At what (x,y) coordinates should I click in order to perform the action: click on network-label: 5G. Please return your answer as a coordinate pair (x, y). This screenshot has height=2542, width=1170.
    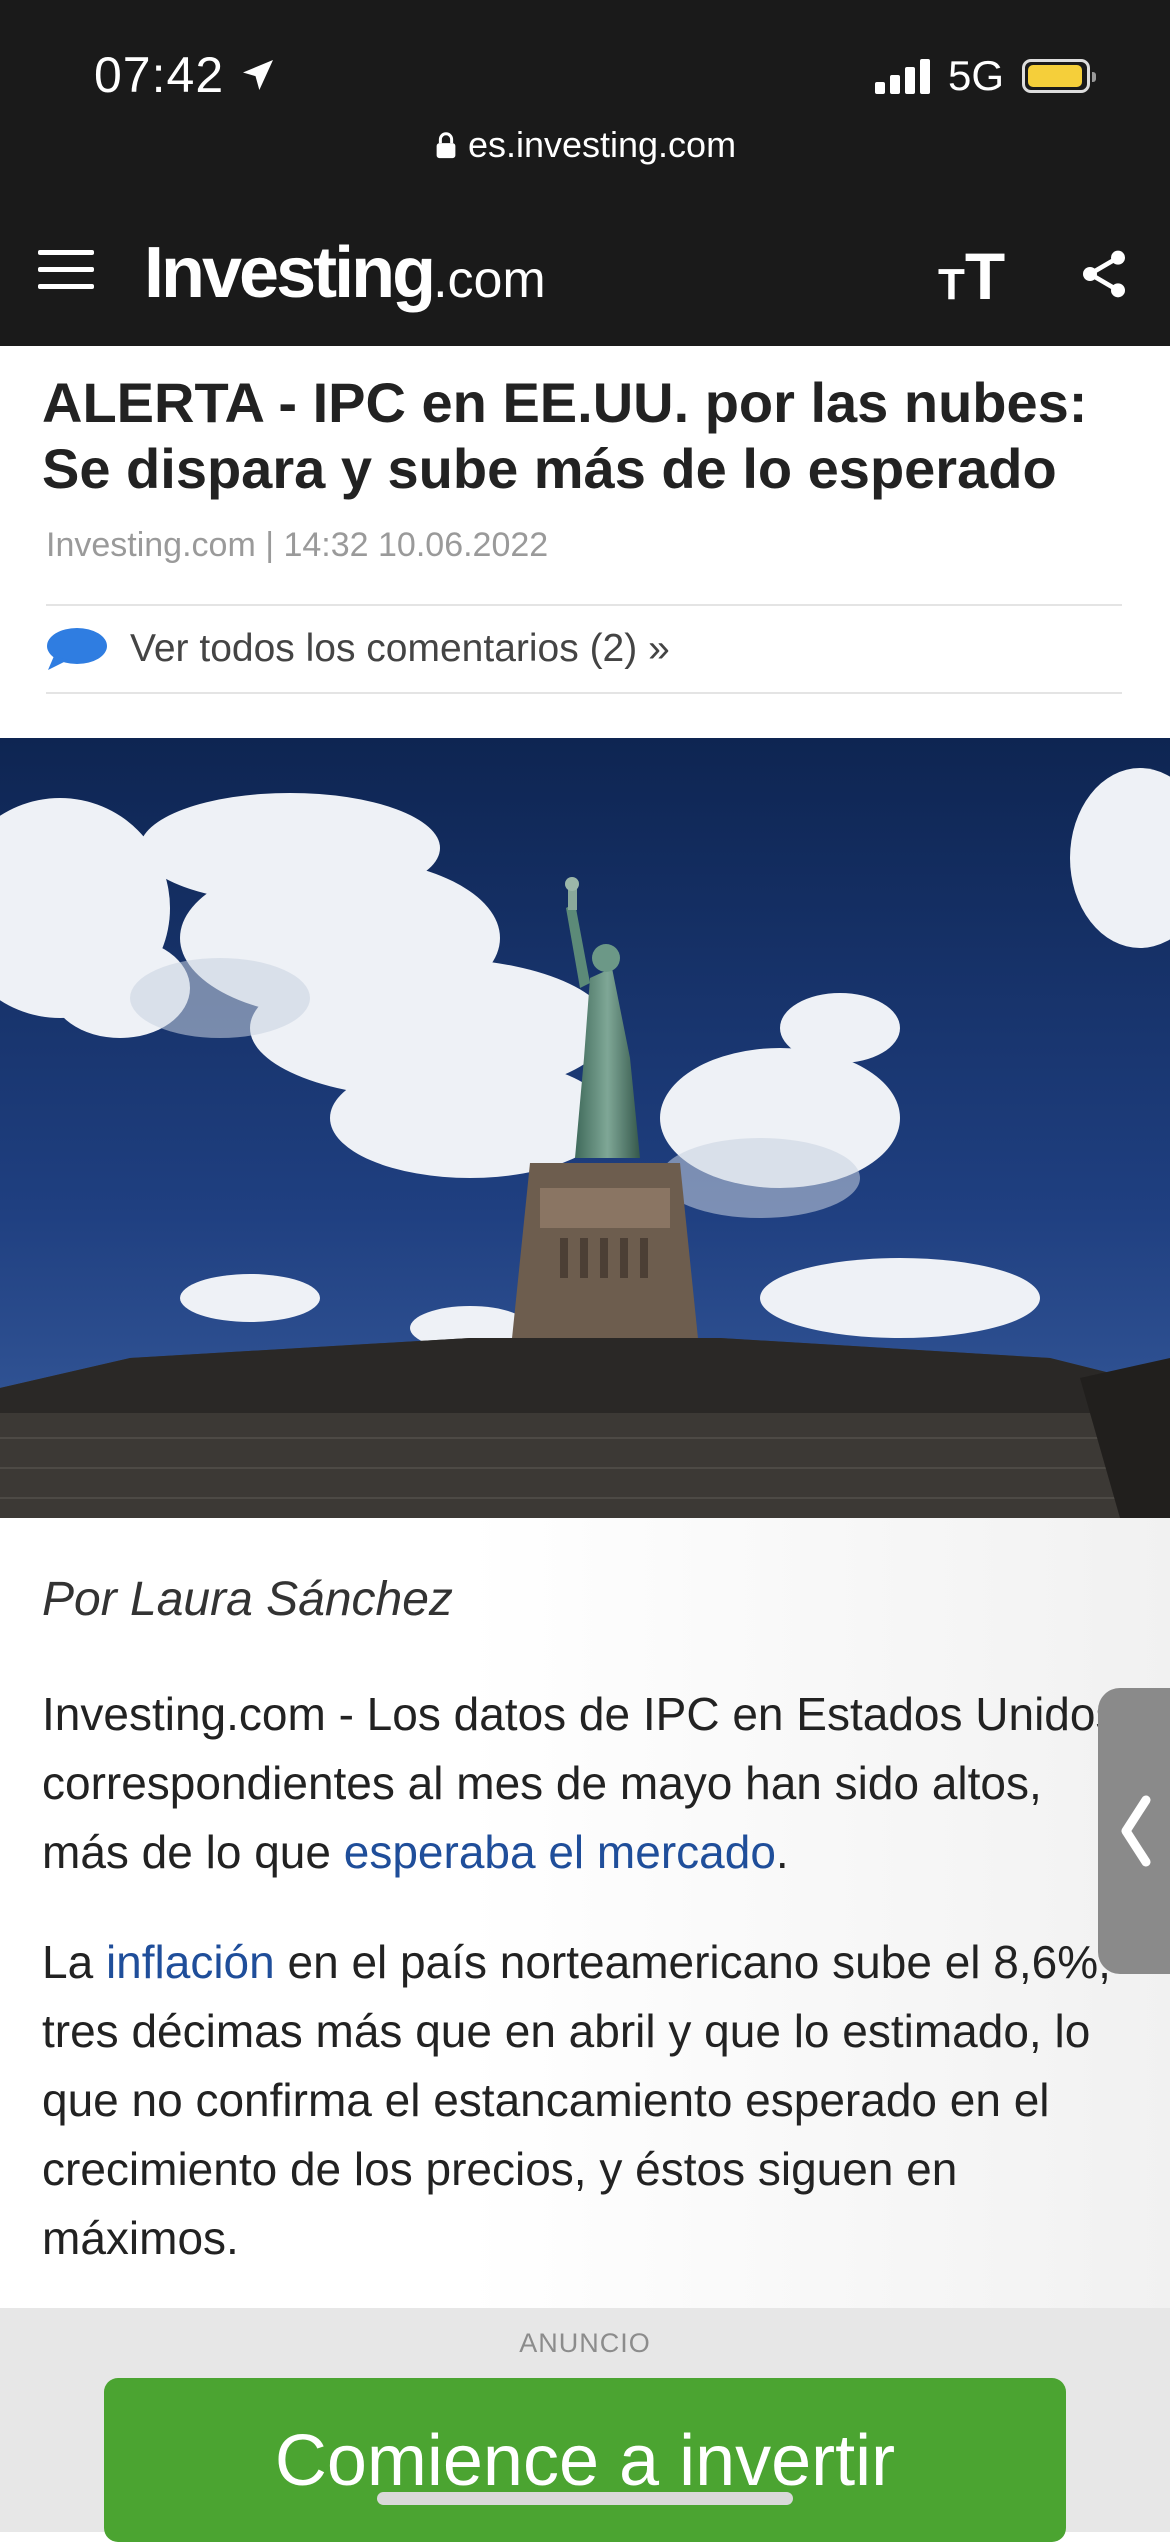
    Looking at the image, I should click on (975, 75).